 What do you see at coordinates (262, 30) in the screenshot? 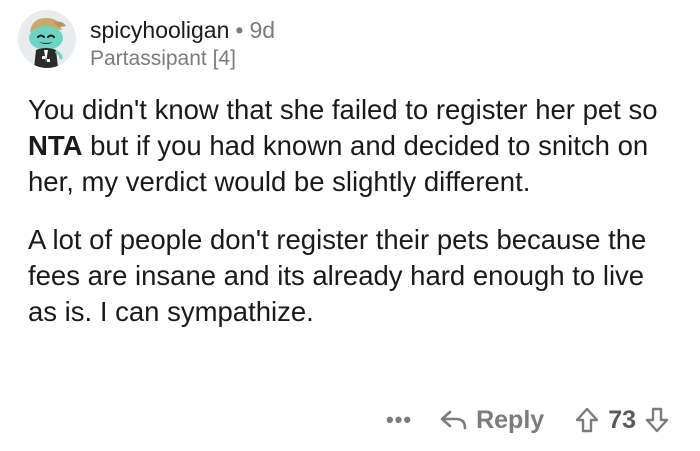
I see `comment-age: 9d` at bounding box center [262, 30].